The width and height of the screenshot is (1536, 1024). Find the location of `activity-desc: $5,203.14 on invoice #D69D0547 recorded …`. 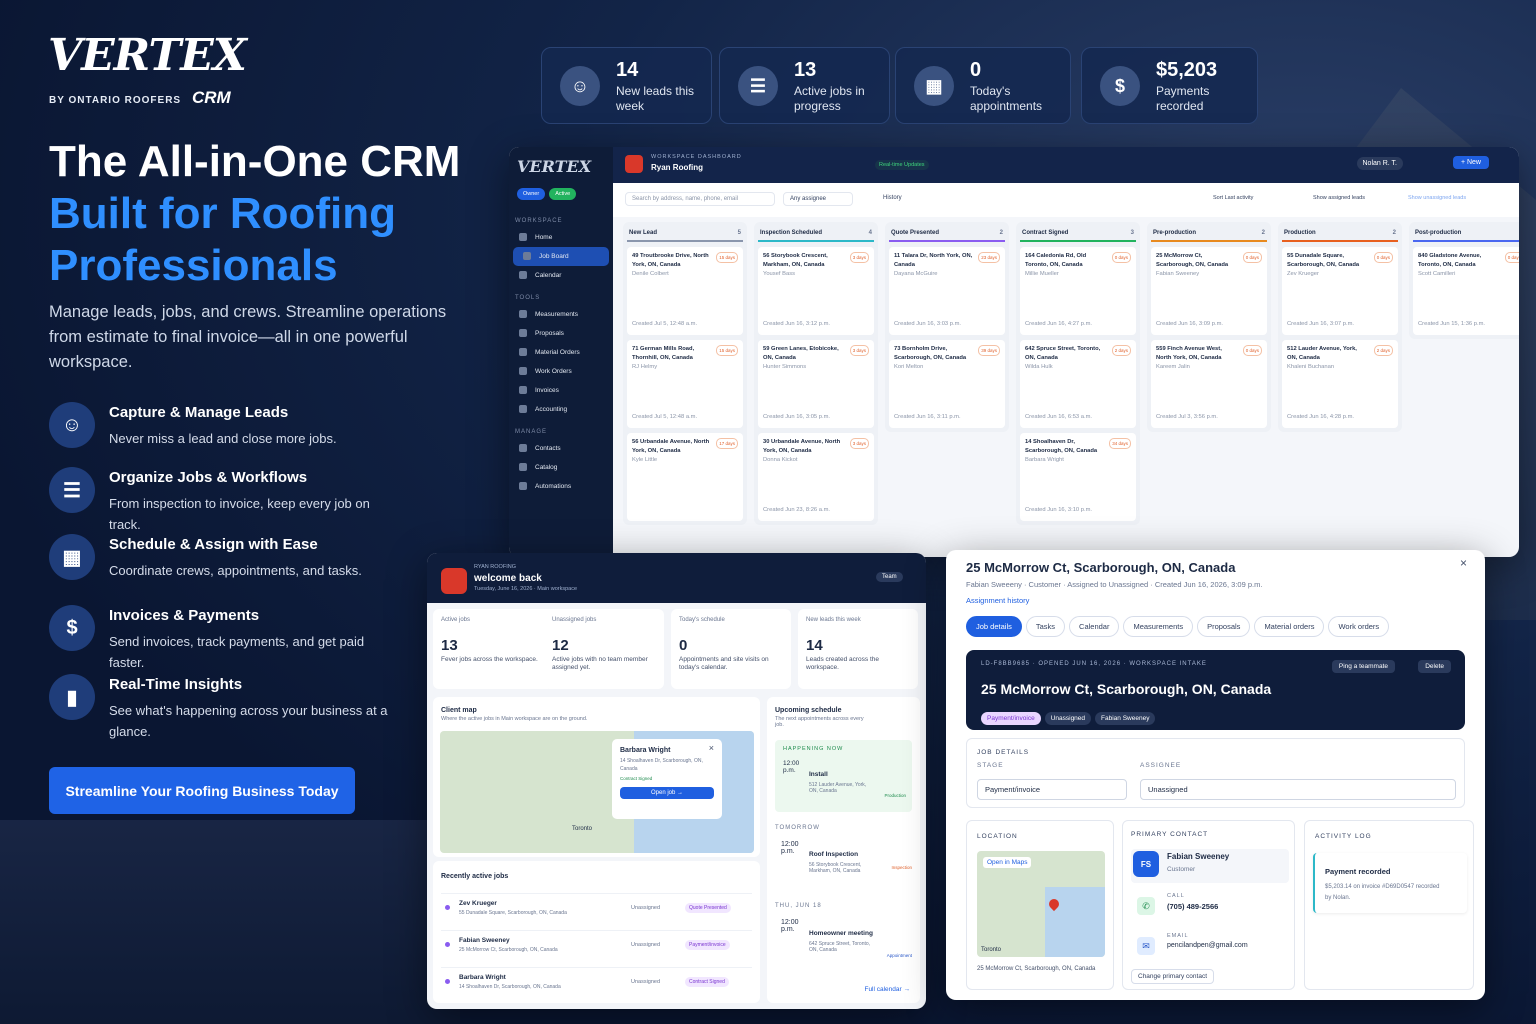

activity-desc: $5,203.14 on invoice #D69D0547 recorded … is located at coordinates (1382, 892).